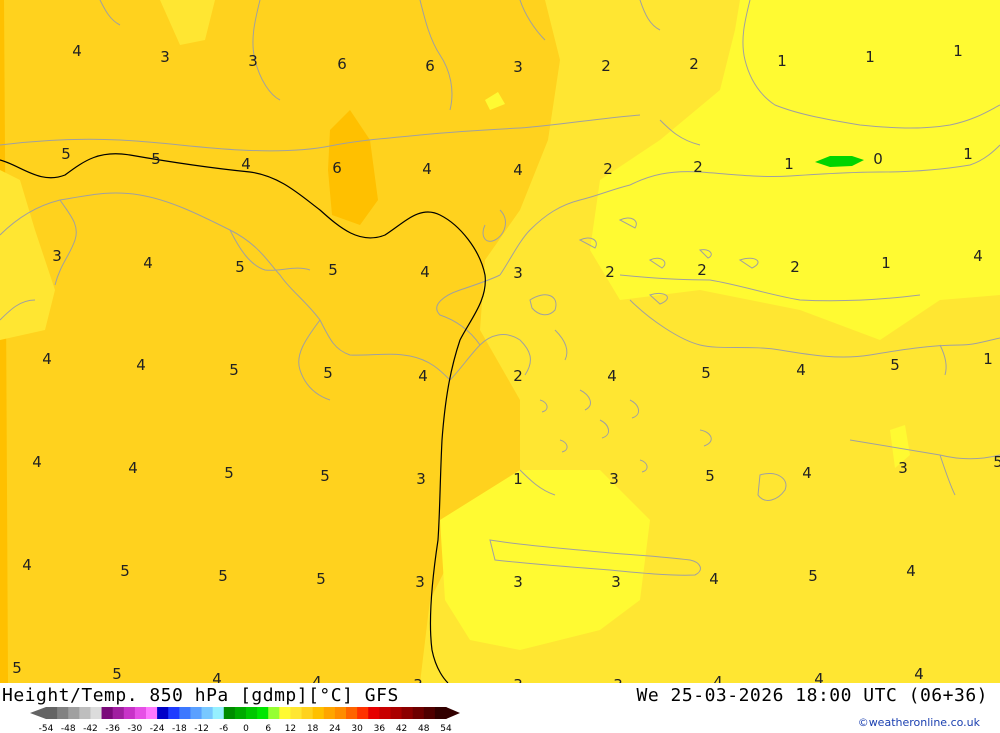 Image resolution: width=1000 pixels, height=733 pixels. I want to click on map-title: Height/Temp. 850 hPa [gdmp][°C] GFS, so click(200, 695).